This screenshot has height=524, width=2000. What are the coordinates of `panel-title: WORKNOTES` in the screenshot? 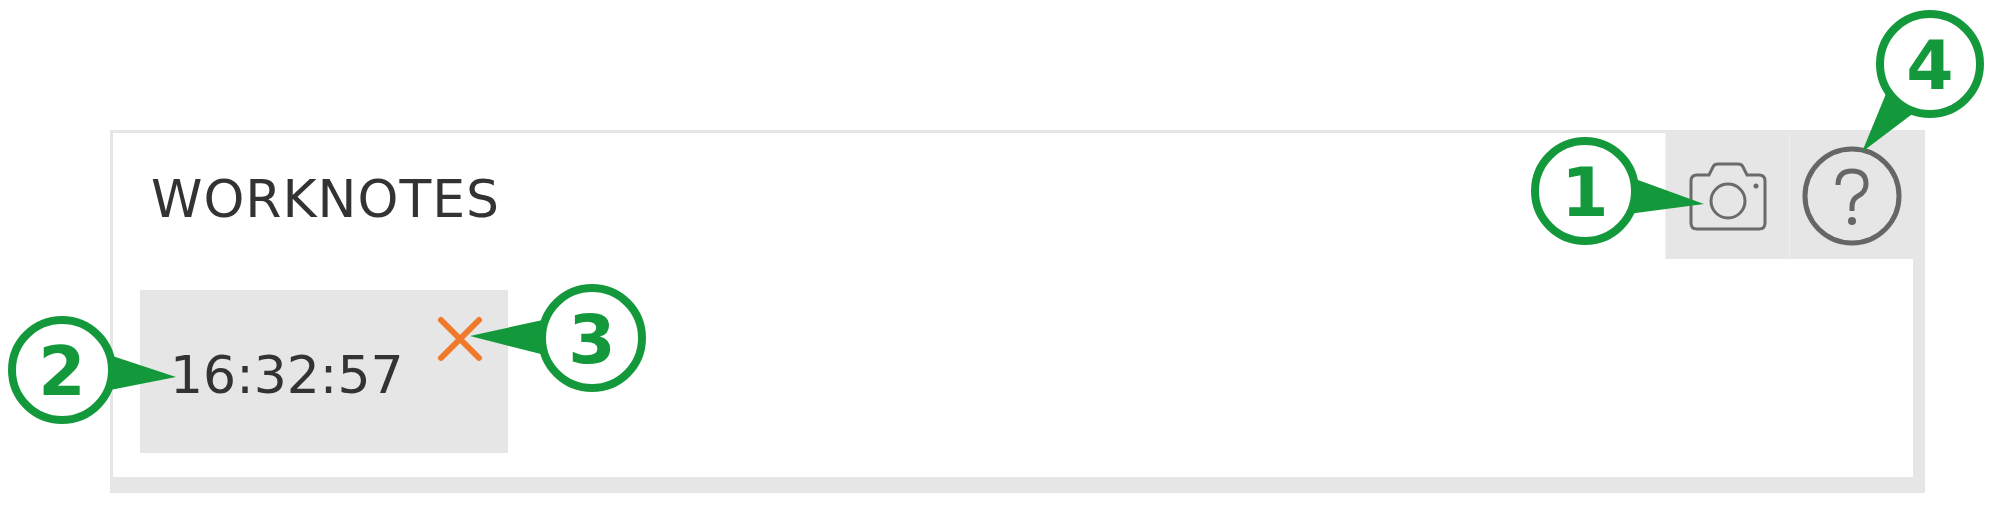 It's located at (325, 198).